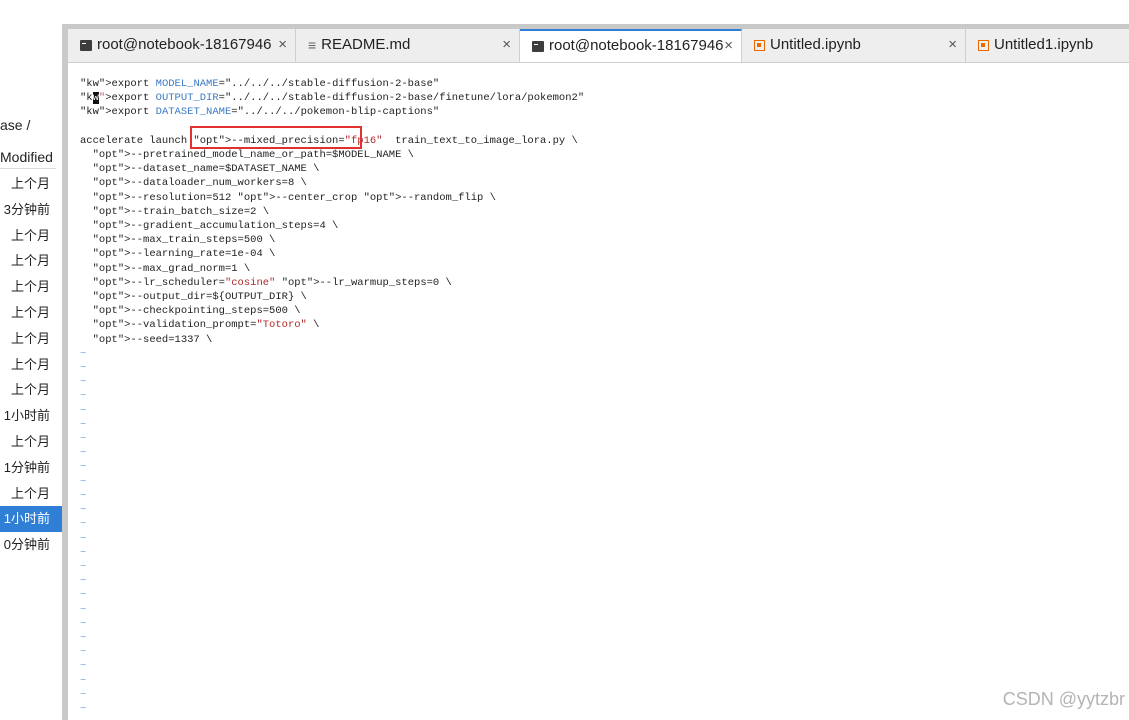  I want to click on top-strip, so click(564, 12).